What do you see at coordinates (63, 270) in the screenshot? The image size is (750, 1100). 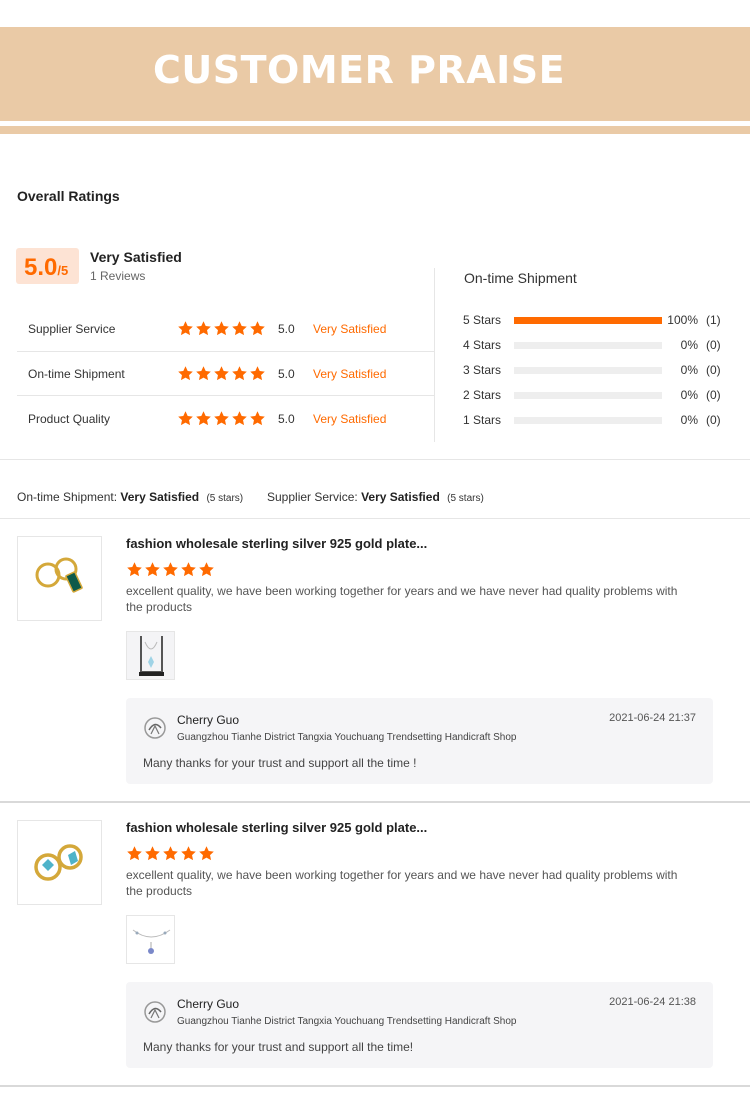 I see `overall-score-max: /5` at bounding box center [63, 270].